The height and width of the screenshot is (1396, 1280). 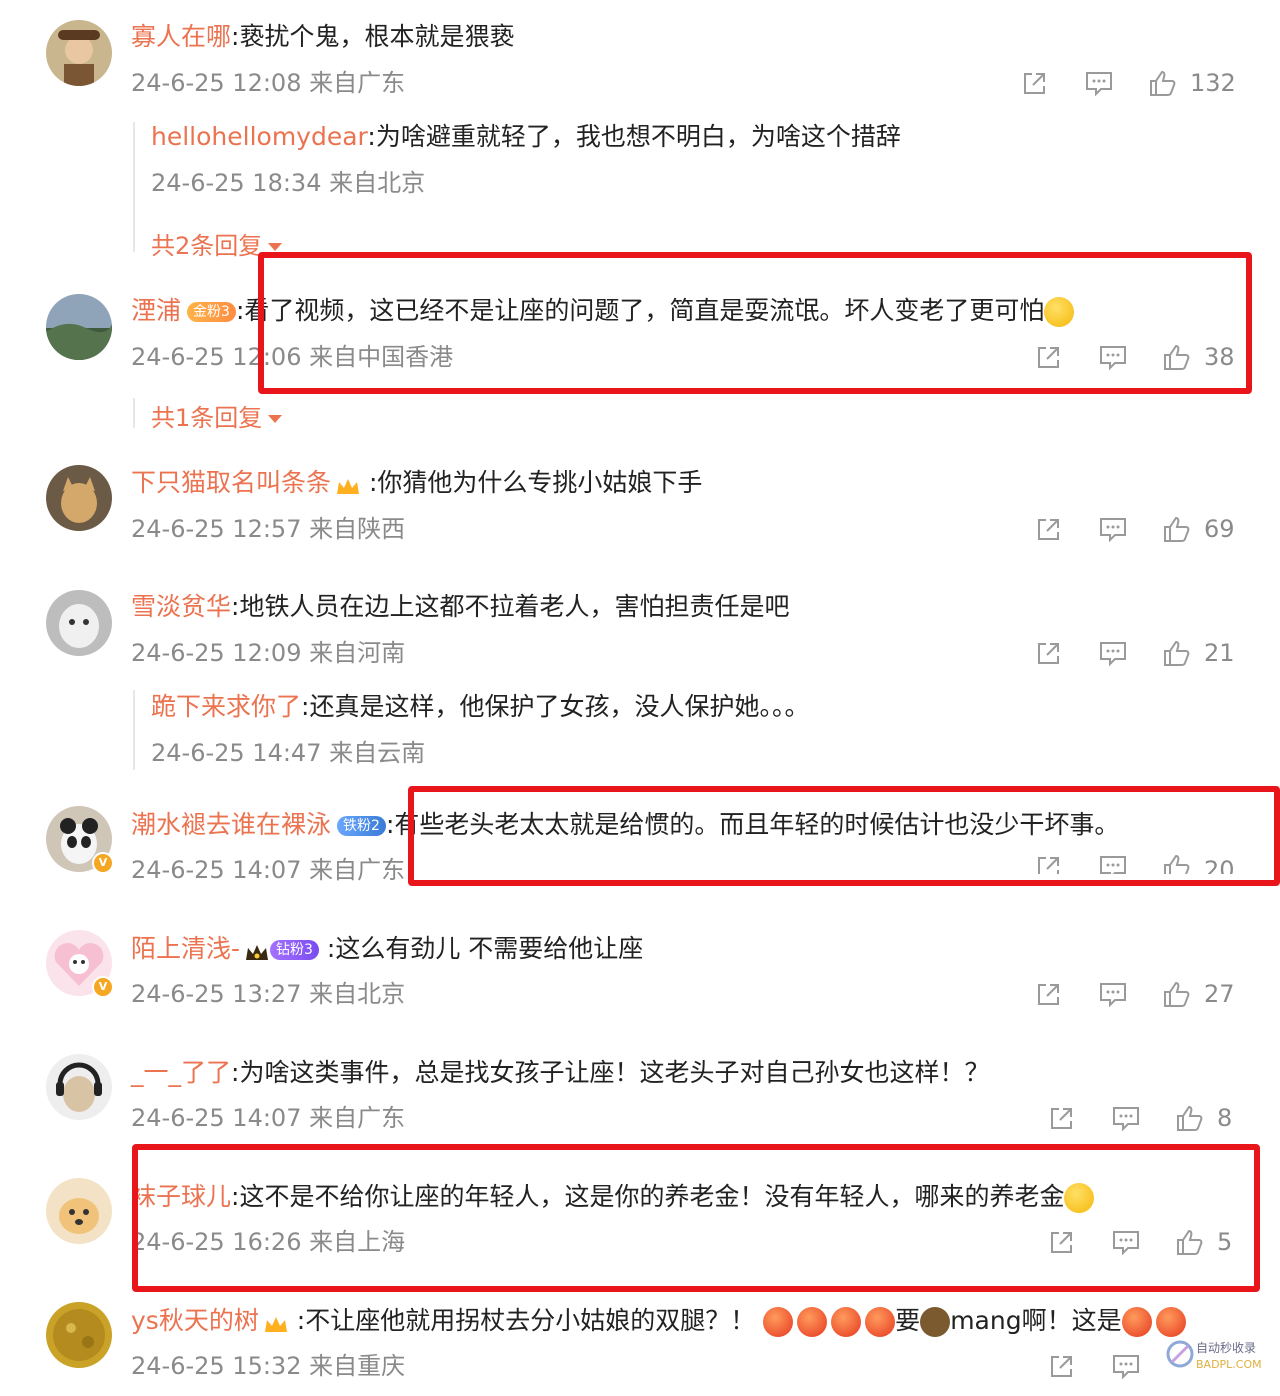 I want to click on like-count: 132, so click(x=1213, y=83).